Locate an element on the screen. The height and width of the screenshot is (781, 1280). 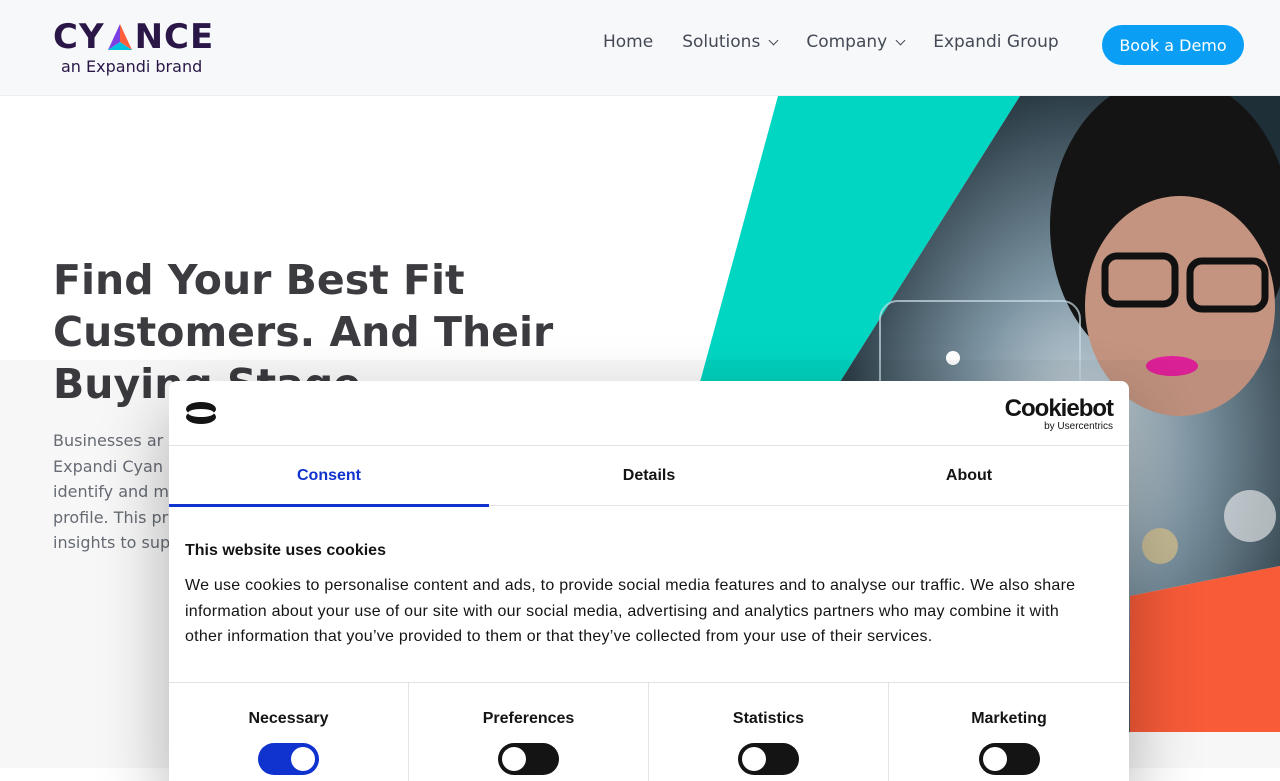
logo-subtitle: an Expandi brand is located at coordinates (132, 66).